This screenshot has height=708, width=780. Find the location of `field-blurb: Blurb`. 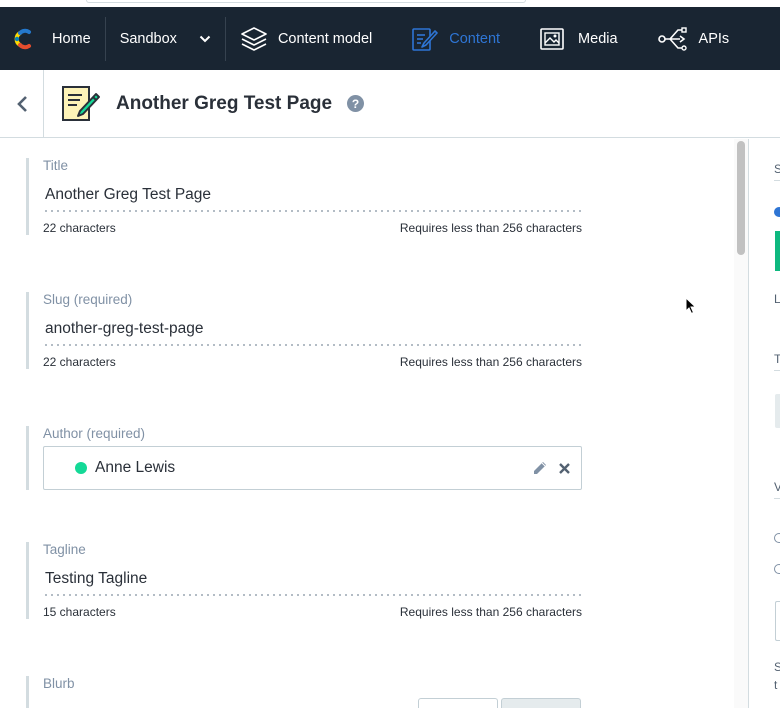

field-blurb: Blurb is located at coordinates (304, 692).